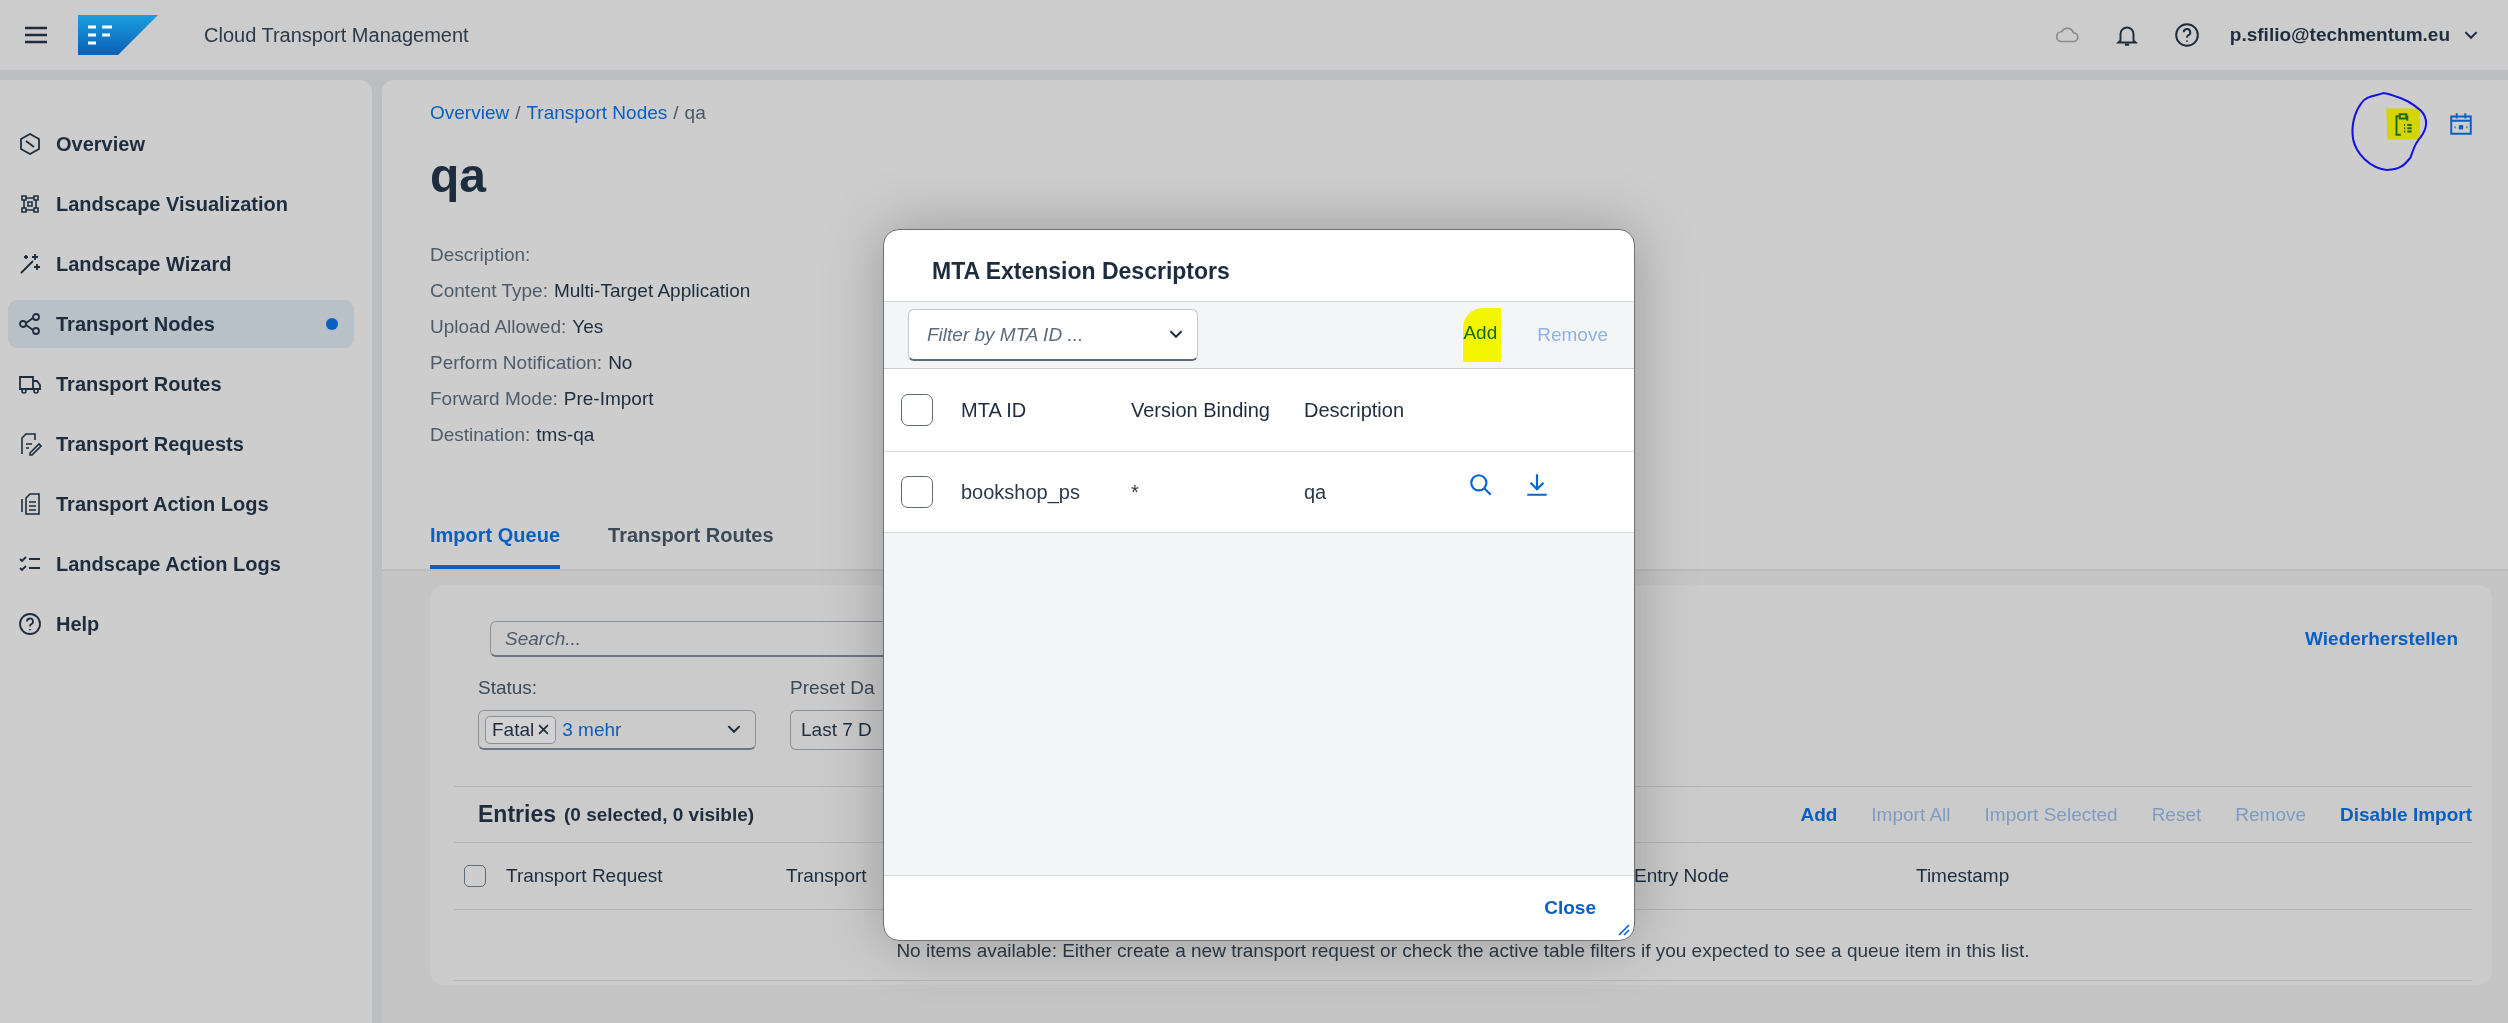  What do you see at coordinates (30, 504) in the screenshot?
I see `documents-icon` at bounding box center [30, 504].